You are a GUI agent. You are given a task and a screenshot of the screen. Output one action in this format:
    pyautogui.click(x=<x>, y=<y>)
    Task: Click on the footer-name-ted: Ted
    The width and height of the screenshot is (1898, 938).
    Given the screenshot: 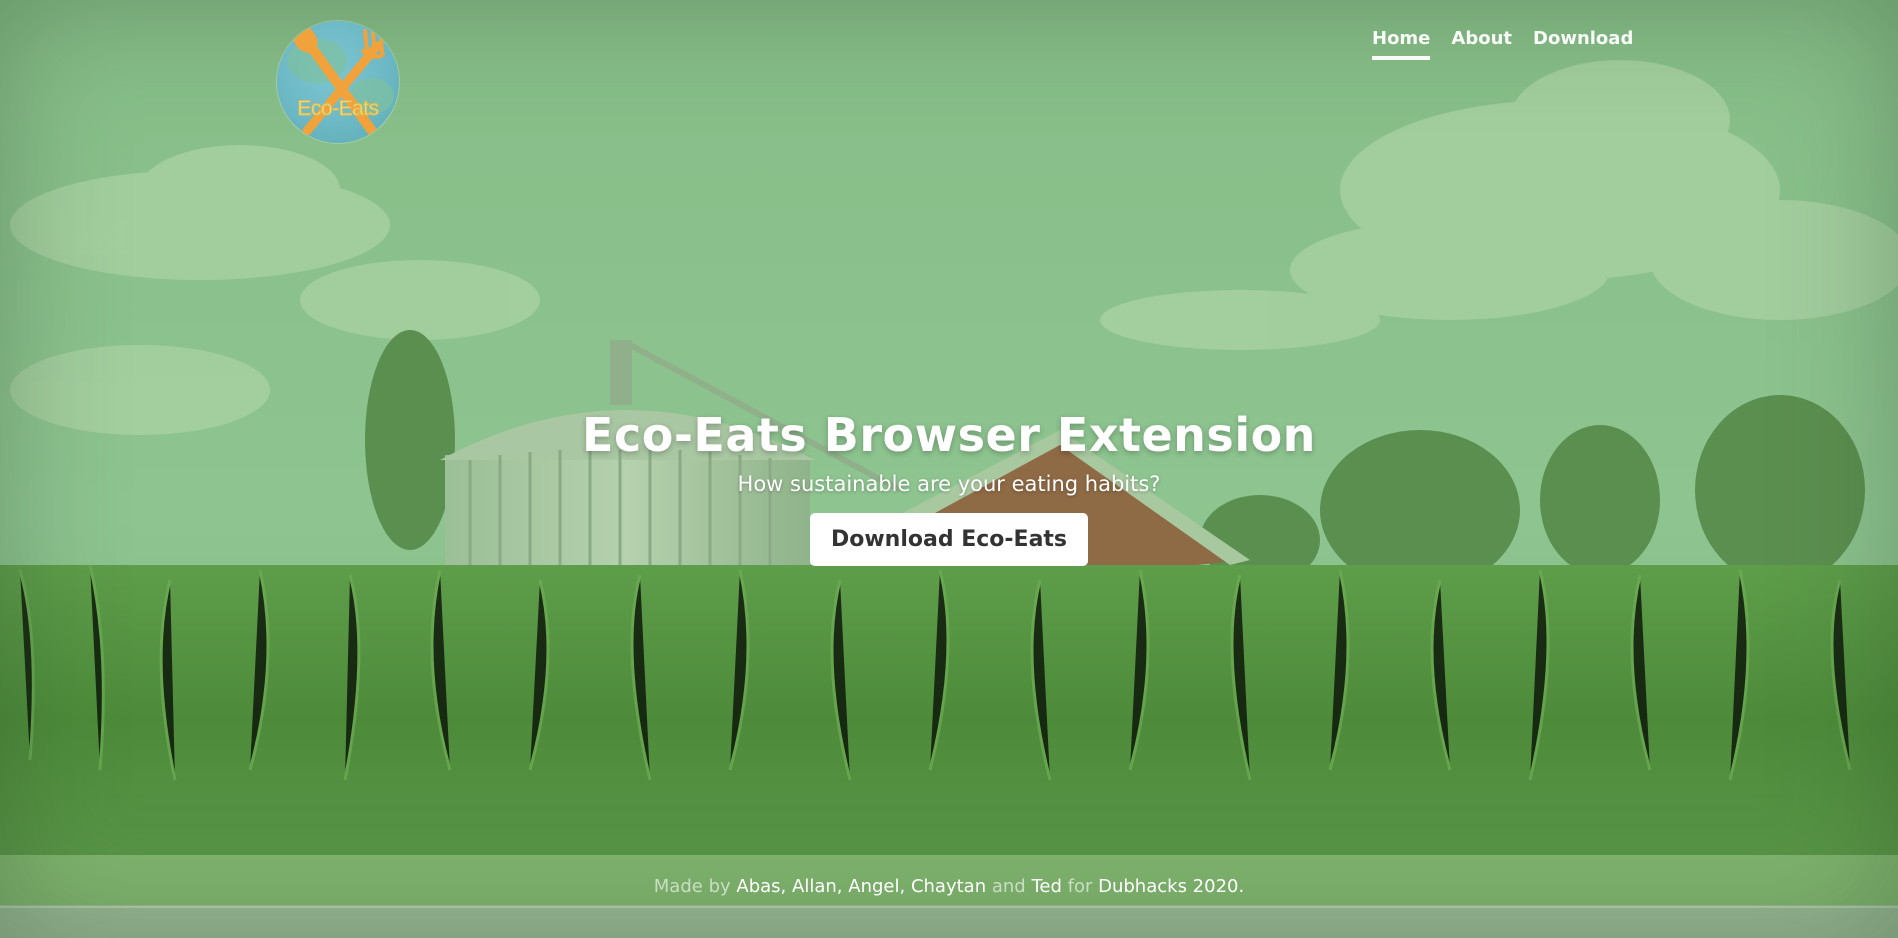 What is the action you would take?
    pyautogui.click(x=1046, y=886)
    